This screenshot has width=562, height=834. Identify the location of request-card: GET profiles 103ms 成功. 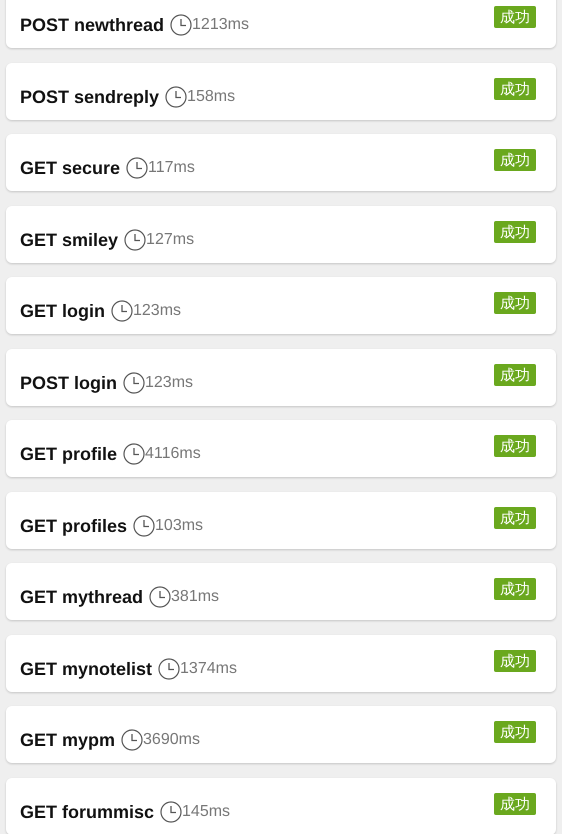
(281, 520).